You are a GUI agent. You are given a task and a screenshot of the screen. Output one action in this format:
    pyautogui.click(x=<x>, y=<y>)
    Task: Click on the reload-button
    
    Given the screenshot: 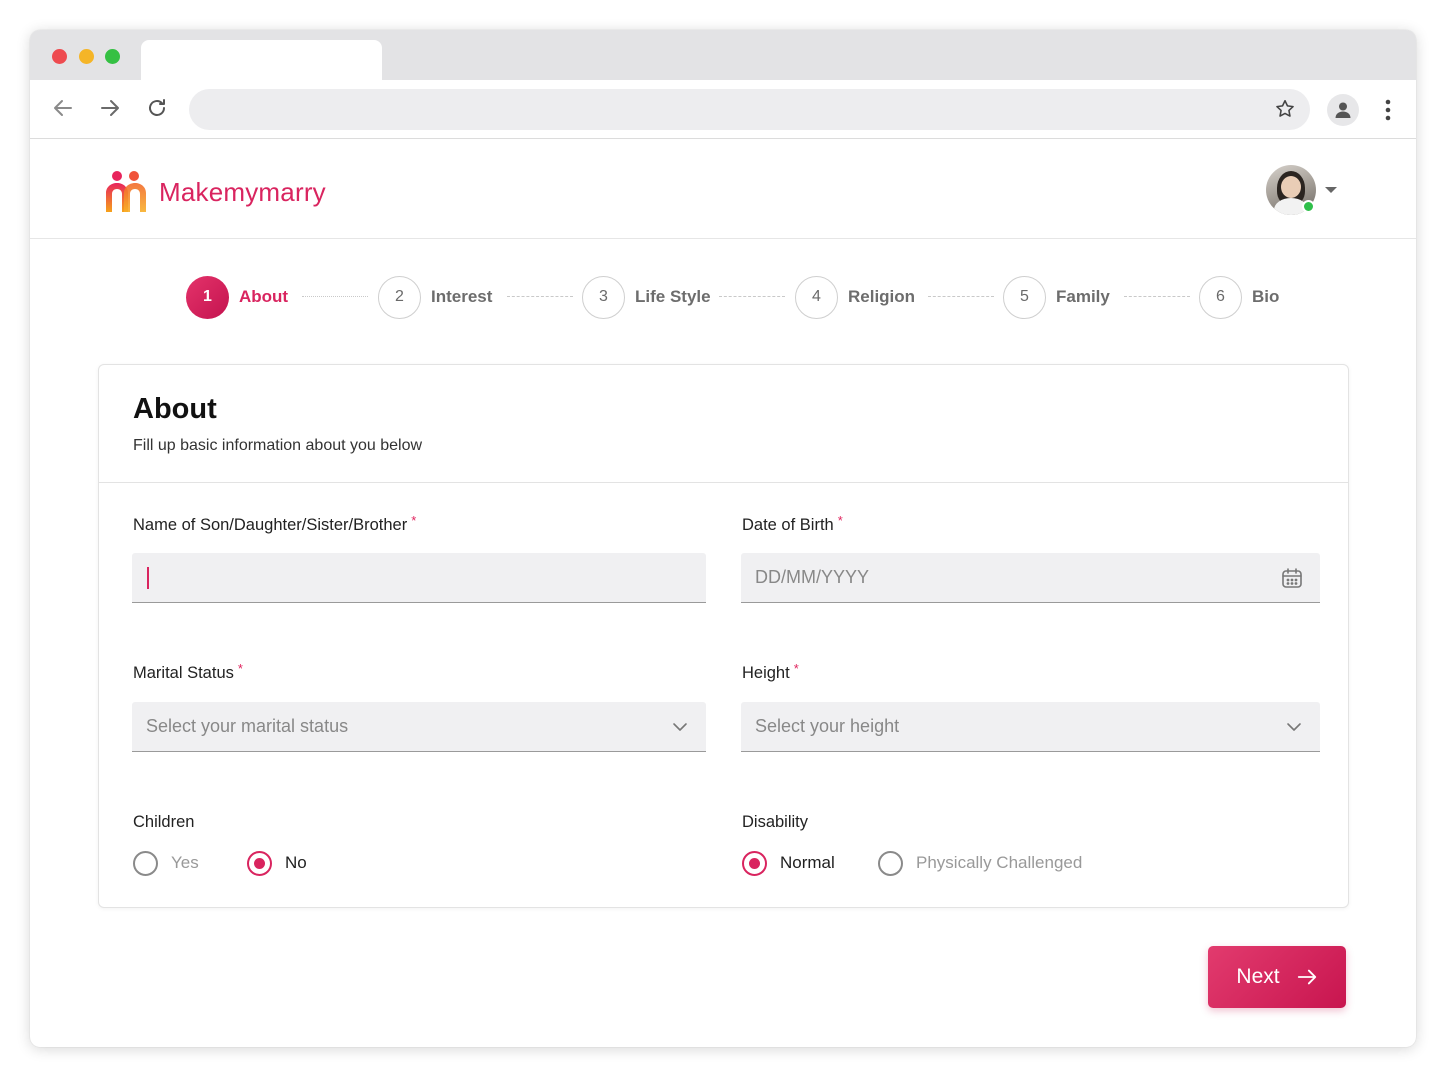 What is the action you would take?
    pyautogui.click(x=157, y=108)
    